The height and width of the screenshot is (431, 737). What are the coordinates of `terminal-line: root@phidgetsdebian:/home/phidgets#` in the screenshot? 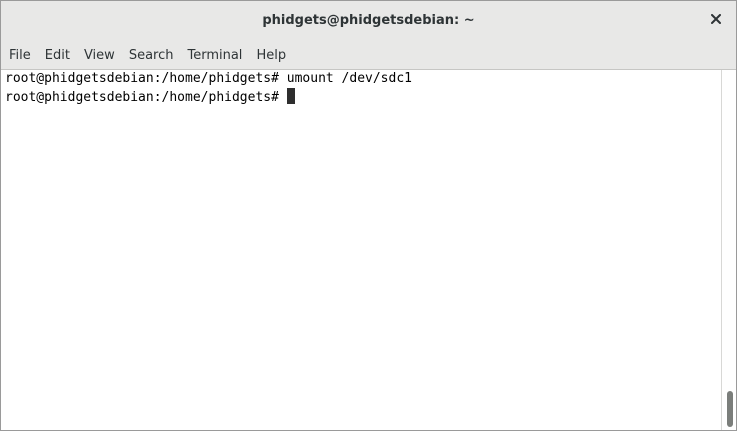 It's located at (363, 97).